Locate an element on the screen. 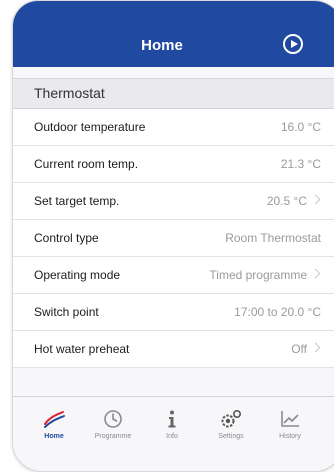 This screenshot has width=334, height=472. row-current-room-temp: Current room temp. 21.3 °C is located at coordinates (173, 164).